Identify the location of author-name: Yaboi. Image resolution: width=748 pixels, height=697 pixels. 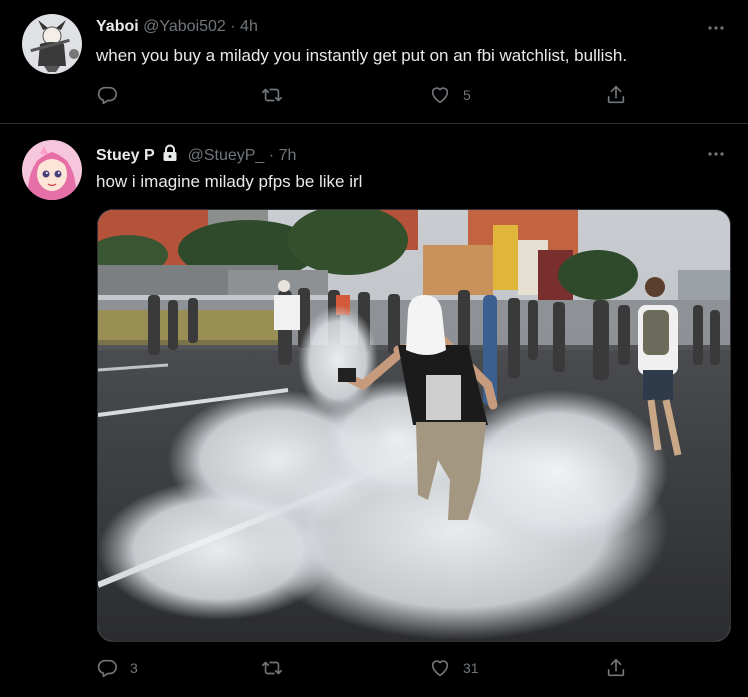
(117, 26).